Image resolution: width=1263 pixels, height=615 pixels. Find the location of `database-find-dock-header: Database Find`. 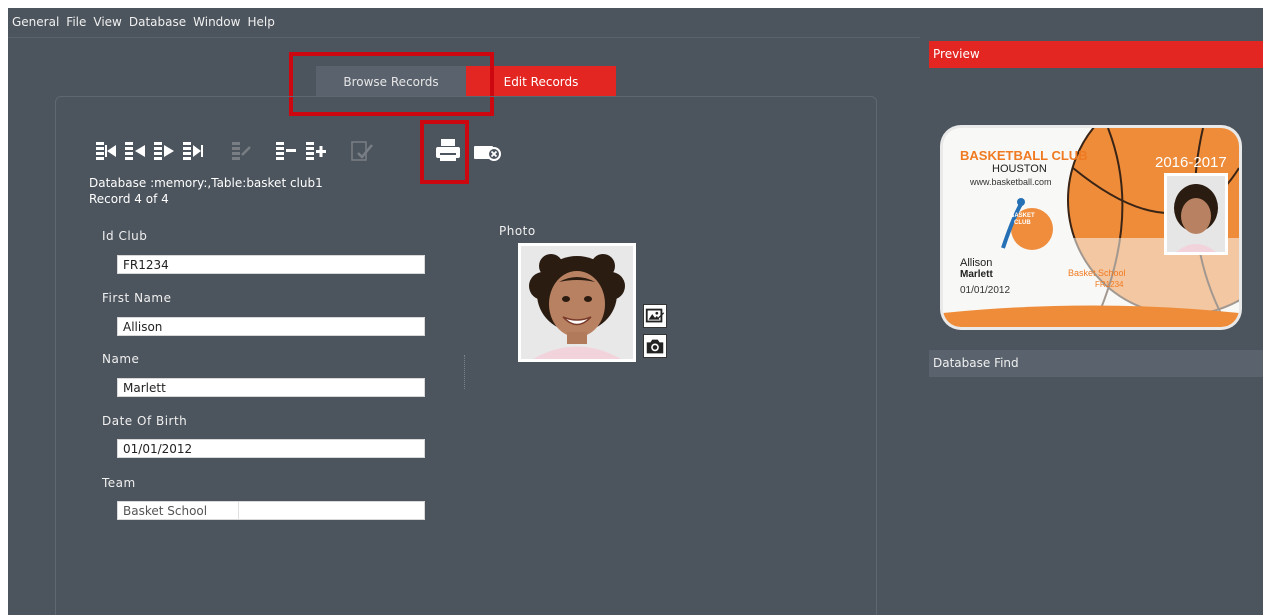

database-find-dock-header: Database Find is located at coordinates (1096, 363).